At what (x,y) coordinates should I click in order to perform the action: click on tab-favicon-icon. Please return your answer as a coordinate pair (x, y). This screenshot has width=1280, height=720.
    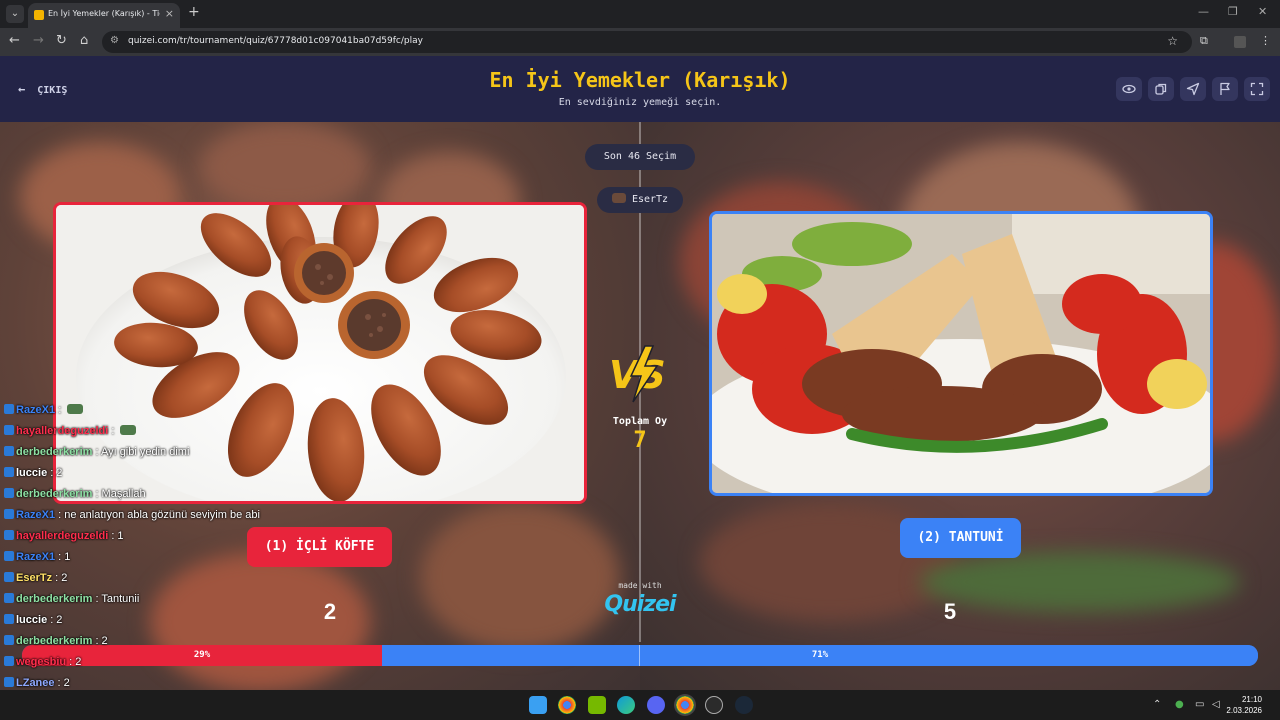
    Looking at the image, I should click on (39, 15).